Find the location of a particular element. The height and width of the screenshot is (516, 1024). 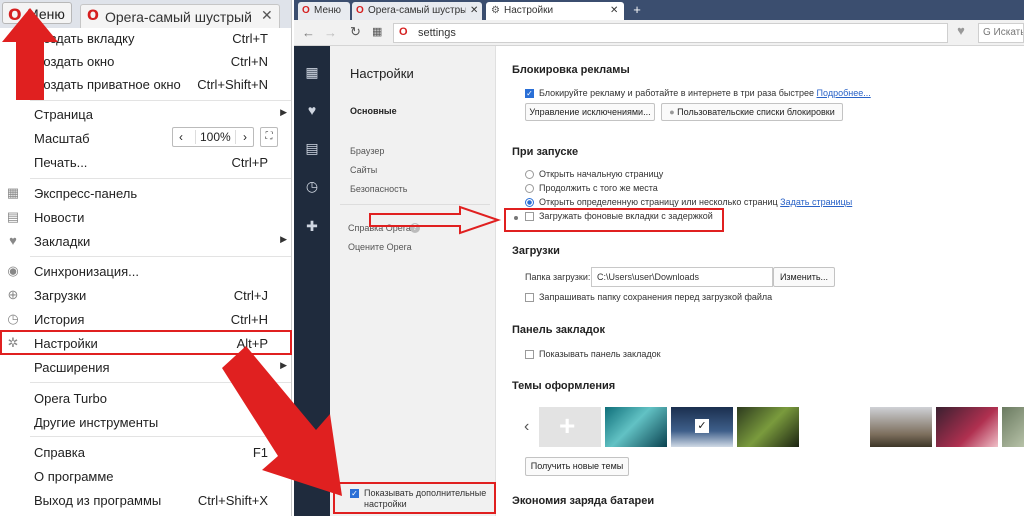

fullscreen-icon: ⛶ is located at coordinates (269, 137).